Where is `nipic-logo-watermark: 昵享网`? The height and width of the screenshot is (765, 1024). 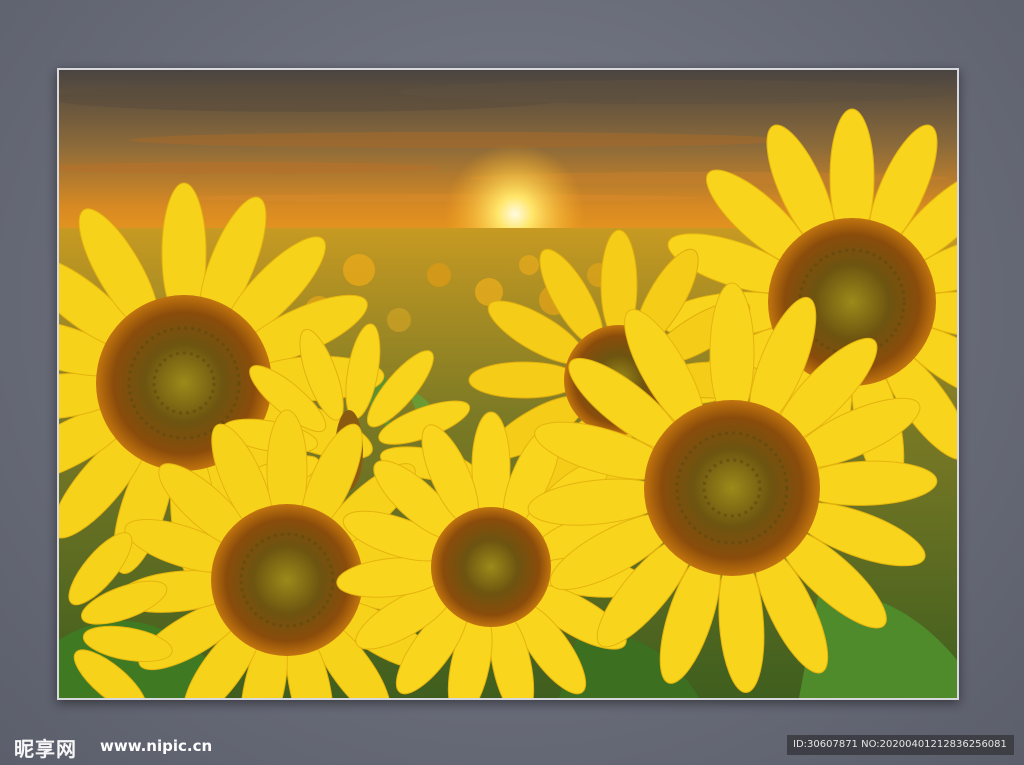 nipic-logo-watermark: 昵享网 is located at coordinates (45, 749).